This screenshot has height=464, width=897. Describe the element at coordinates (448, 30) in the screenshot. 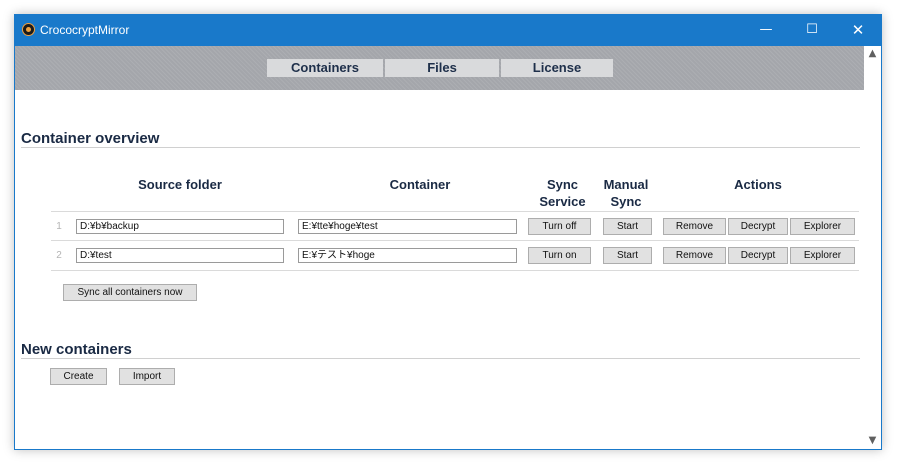

I see `title-bar: CrococryptMirror — ☐ ✕` at that location.